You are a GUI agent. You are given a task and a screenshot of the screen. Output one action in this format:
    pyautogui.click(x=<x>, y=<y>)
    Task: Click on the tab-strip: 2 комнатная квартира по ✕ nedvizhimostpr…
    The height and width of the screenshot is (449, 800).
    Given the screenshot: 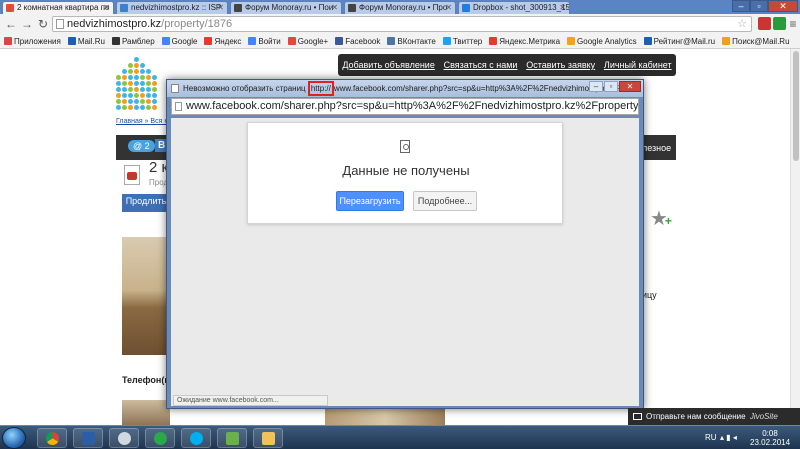 What is the action you would take?
    pyautogui.click(x=400, y=7)
    